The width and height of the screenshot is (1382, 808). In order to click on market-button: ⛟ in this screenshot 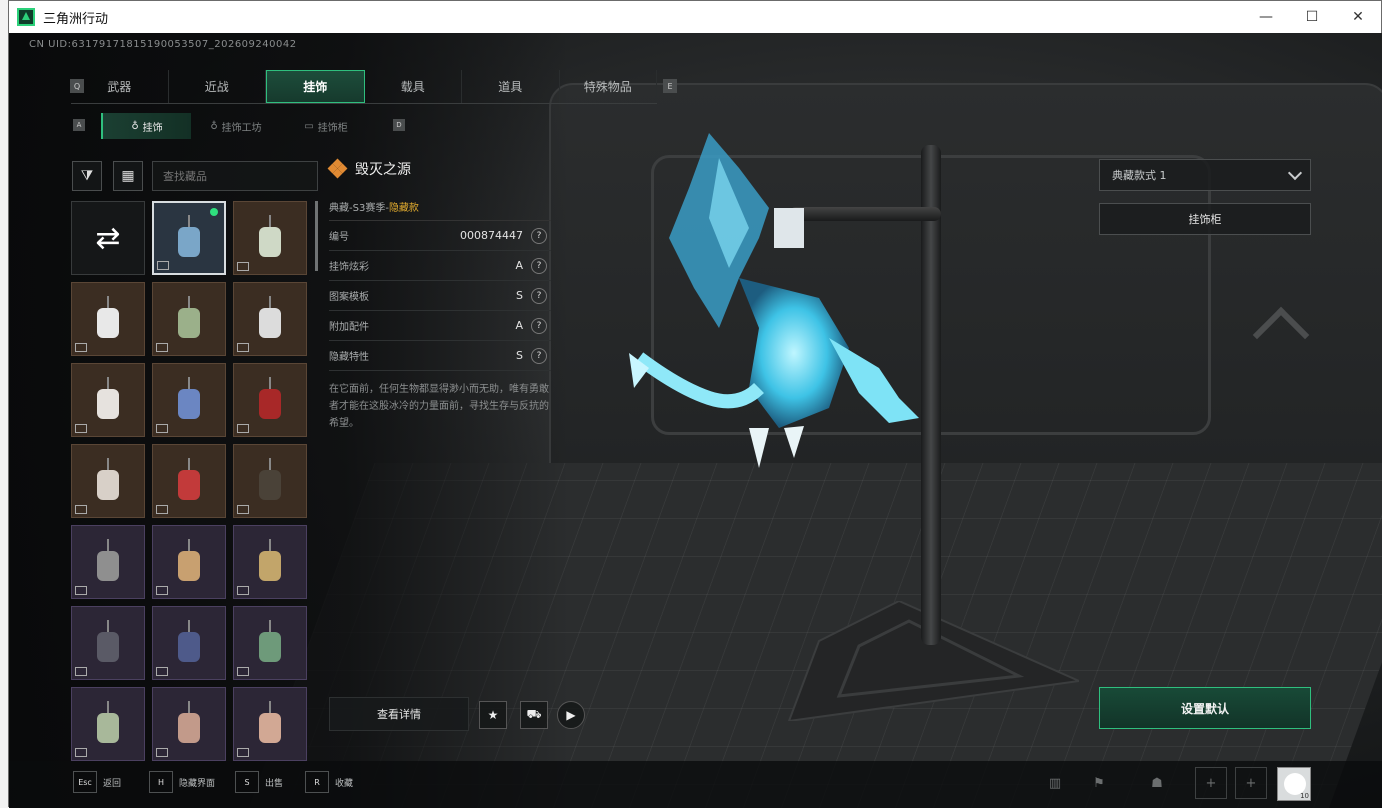, I will do `click(534, 715)`.